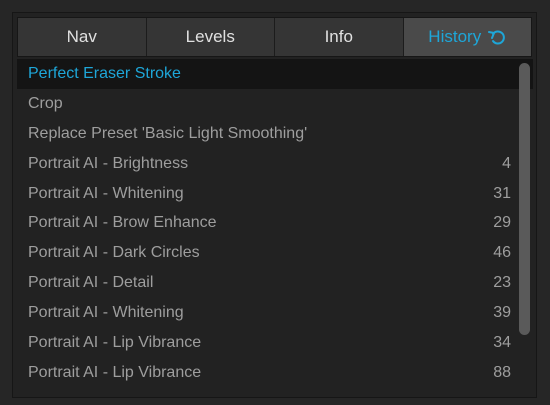  I want to click on tab-levels: Levels, so click(210, 37).